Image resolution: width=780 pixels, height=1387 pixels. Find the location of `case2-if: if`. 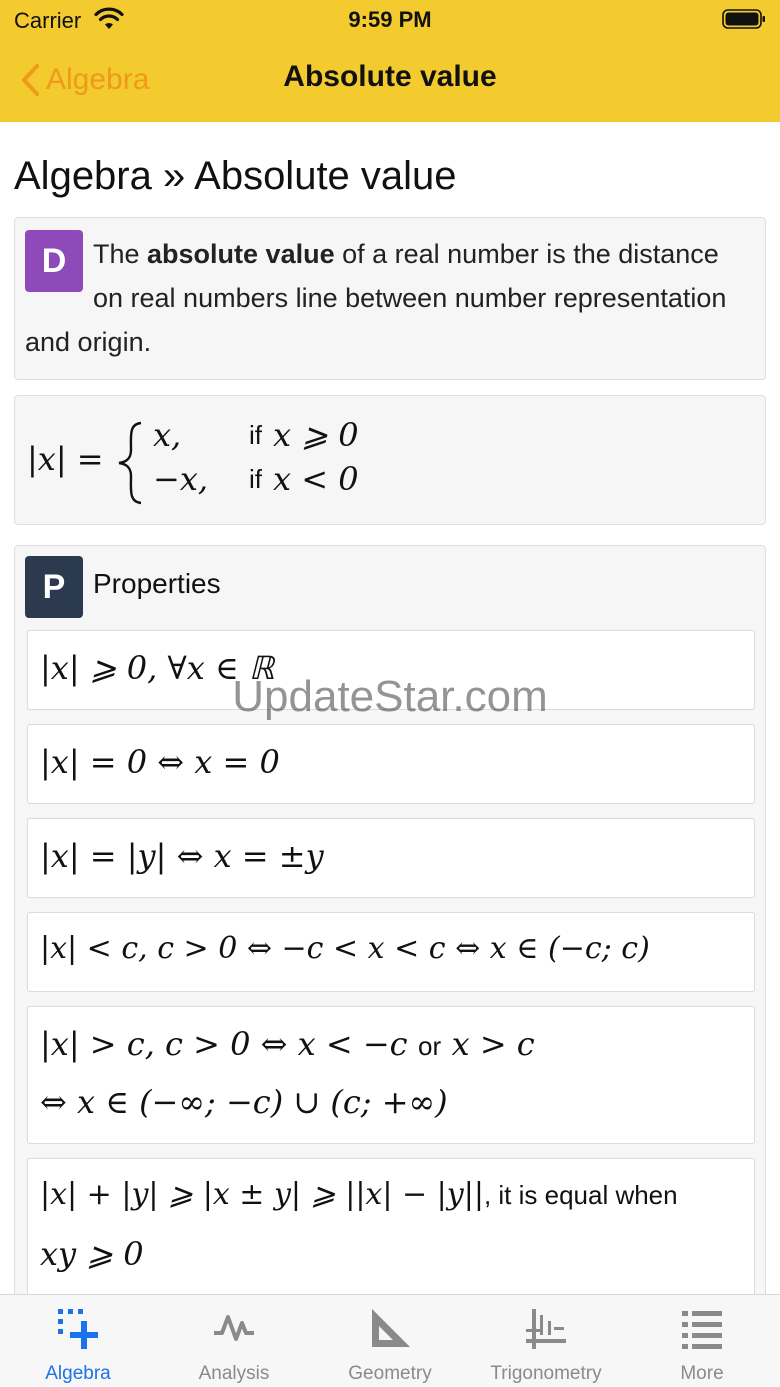

case2-if: if is located at coordinates (255, 479).